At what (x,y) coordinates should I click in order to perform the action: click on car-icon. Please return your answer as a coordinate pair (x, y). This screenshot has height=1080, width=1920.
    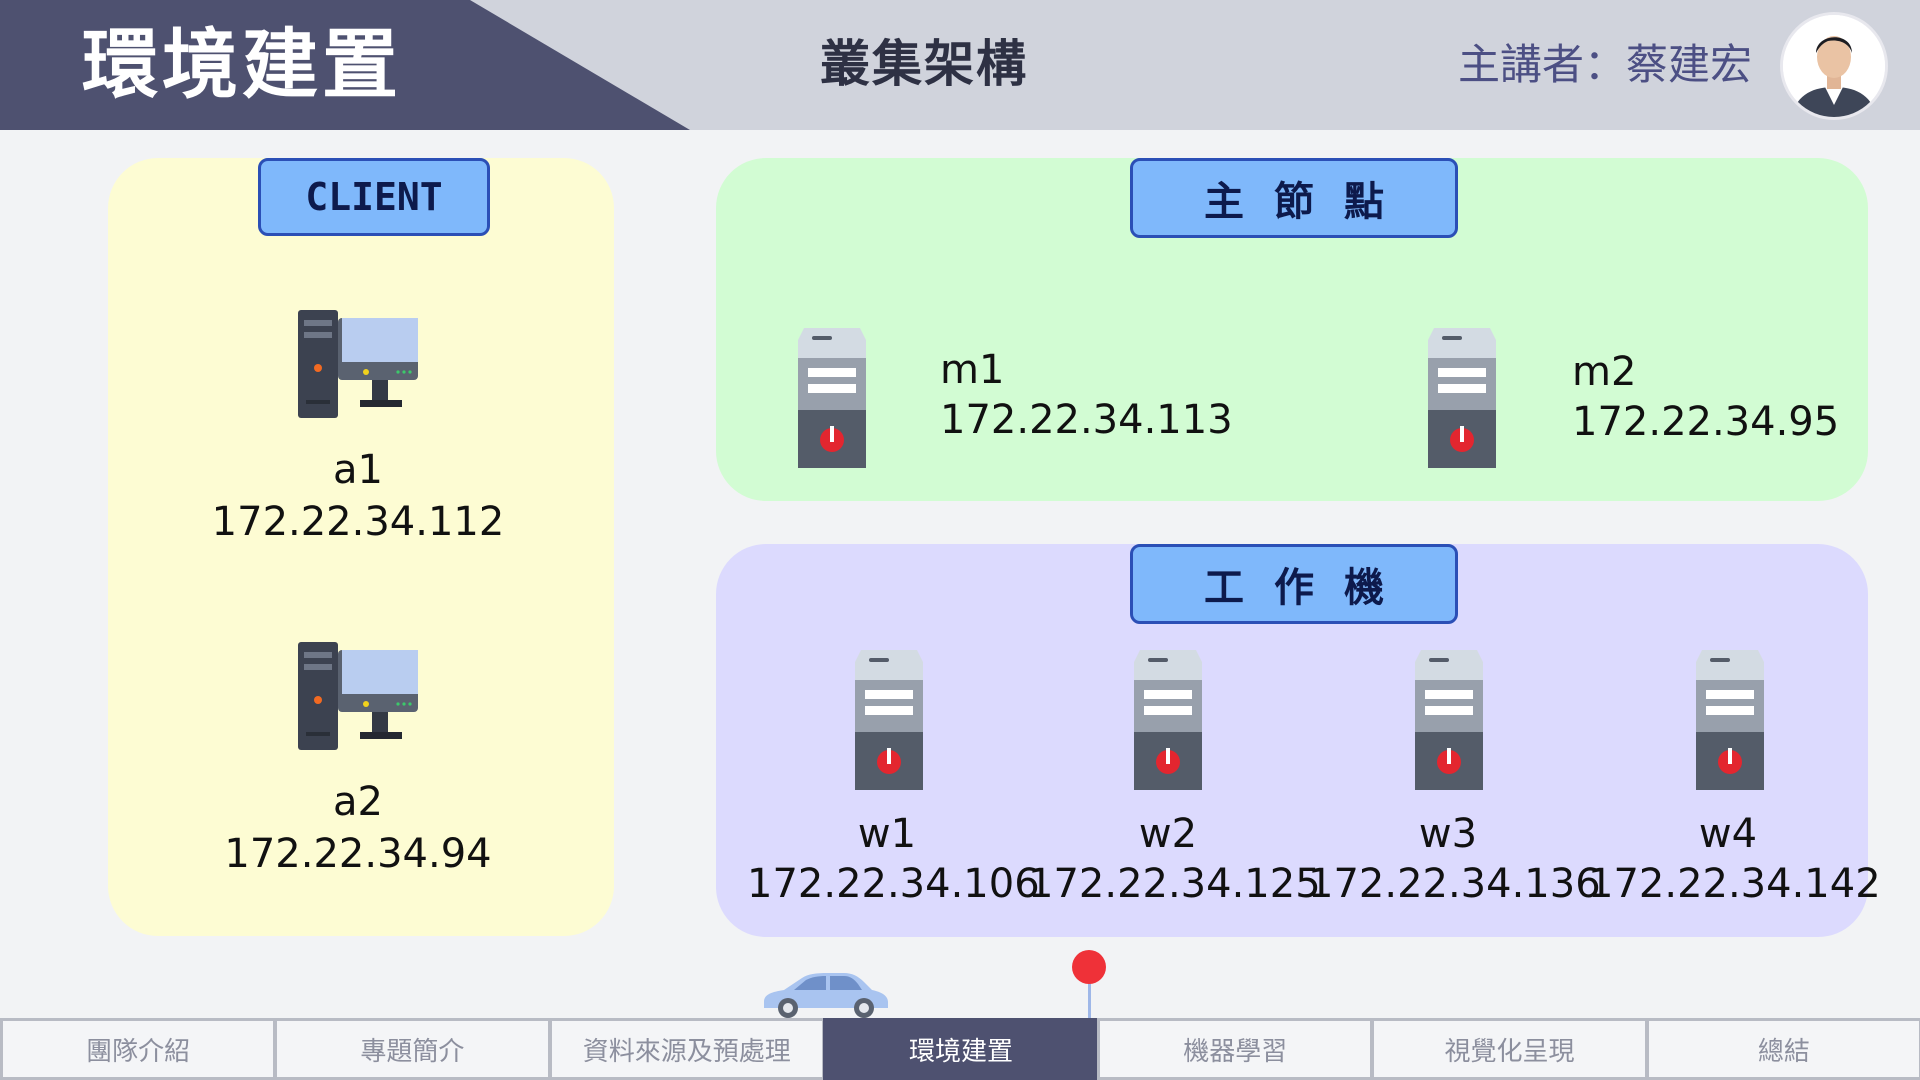
    Looking at the image, I should click on (824, 997).